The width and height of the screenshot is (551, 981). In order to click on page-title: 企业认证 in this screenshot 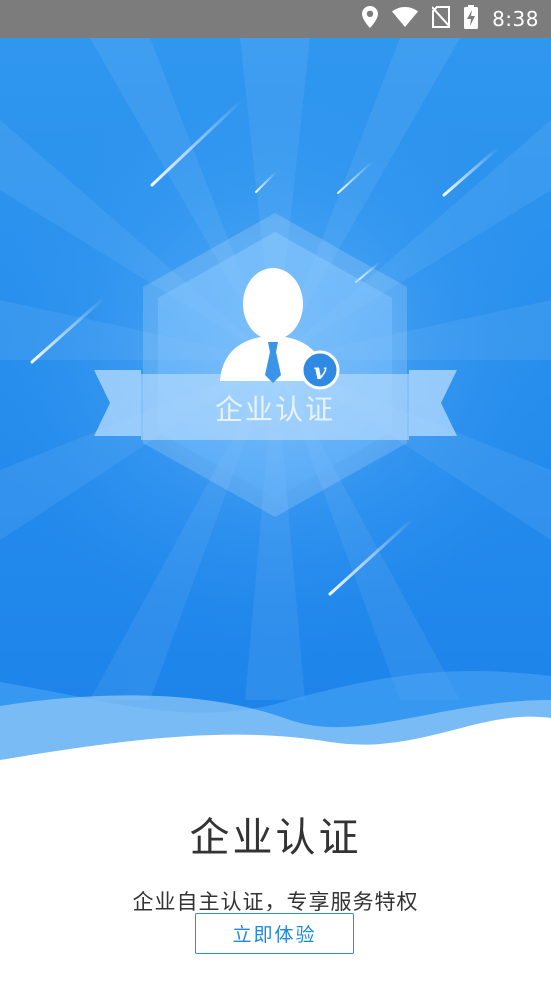, I will do `click(275, 838)`.